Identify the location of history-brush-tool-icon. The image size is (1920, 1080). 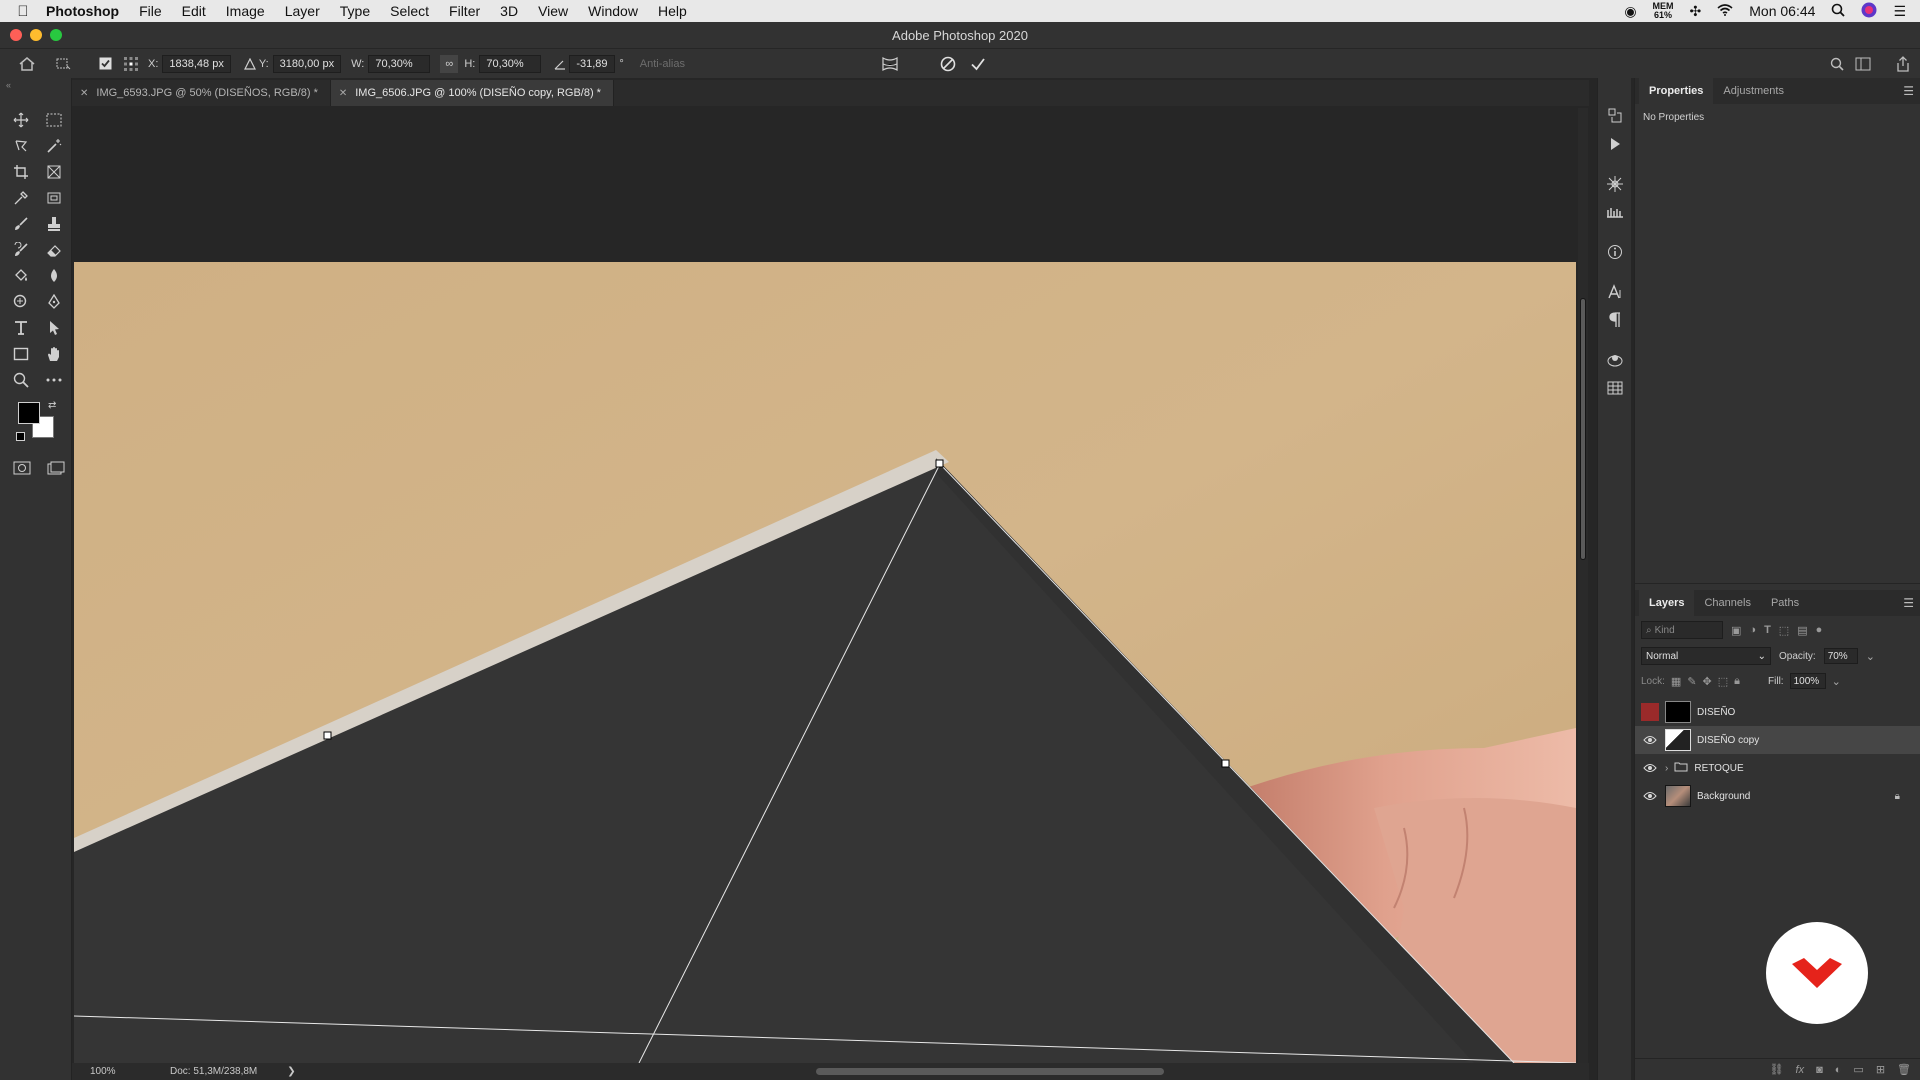
(20, 250).